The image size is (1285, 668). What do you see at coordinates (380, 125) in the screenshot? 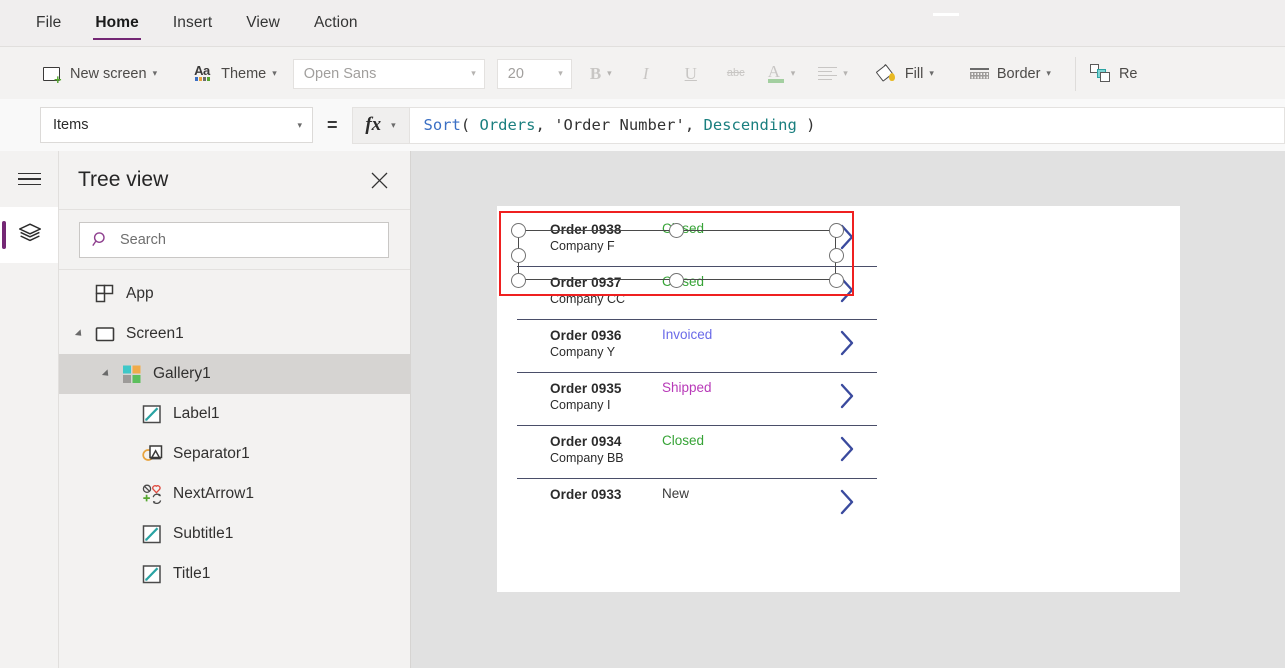
I see `fx-button: fx ▾` at bounding box center [380, 125].